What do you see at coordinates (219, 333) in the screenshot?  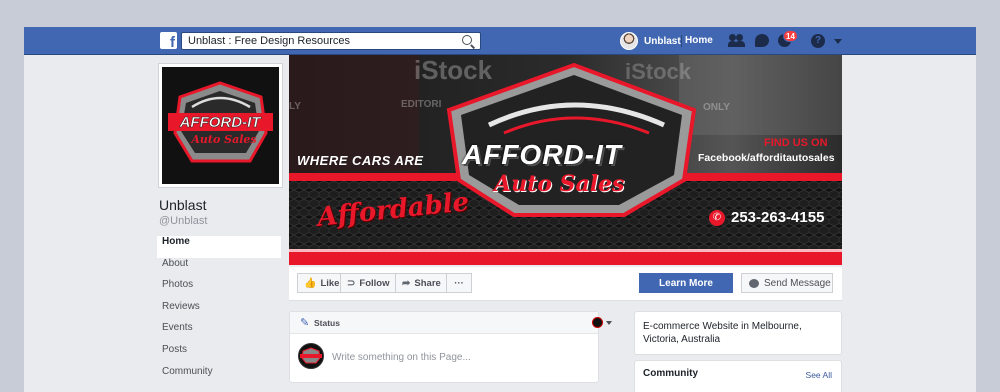 I see `left-nav-events: Events` at bounding box center [219, 333].